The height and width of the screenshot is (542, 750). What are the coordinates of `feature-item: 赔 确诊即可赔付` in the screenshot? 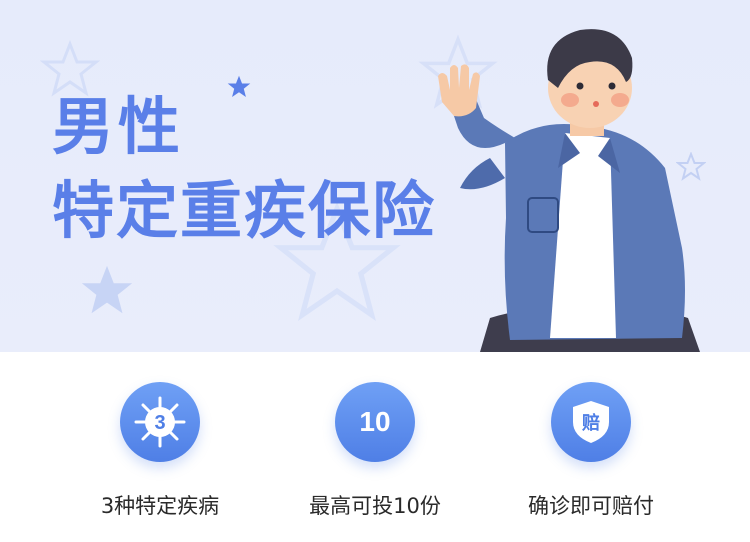 It's located at (591, 451).